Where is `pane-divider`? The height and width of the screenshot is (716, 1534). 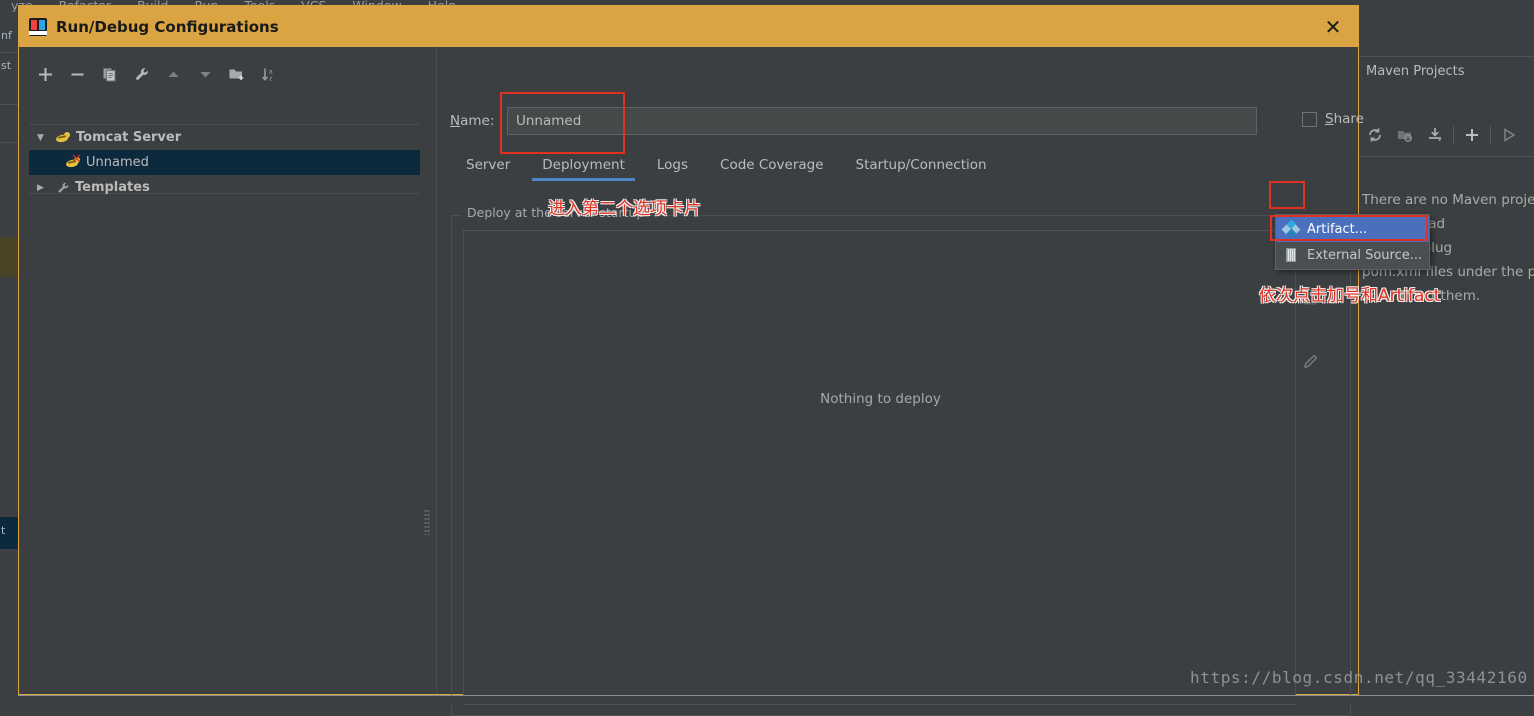 pane-divider is located at coordinates (436, 370).